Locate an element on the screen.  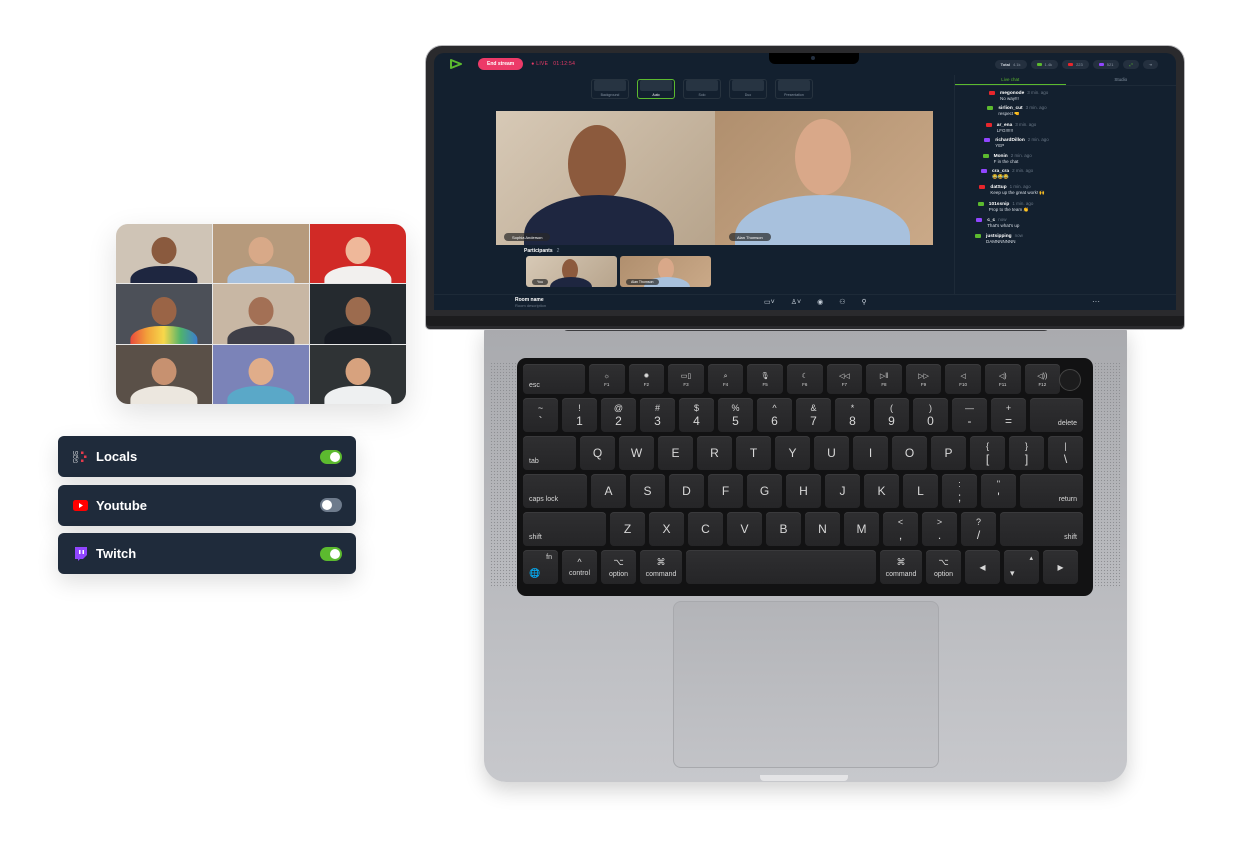
key: ) 0 is located at coordinates (930, 415).